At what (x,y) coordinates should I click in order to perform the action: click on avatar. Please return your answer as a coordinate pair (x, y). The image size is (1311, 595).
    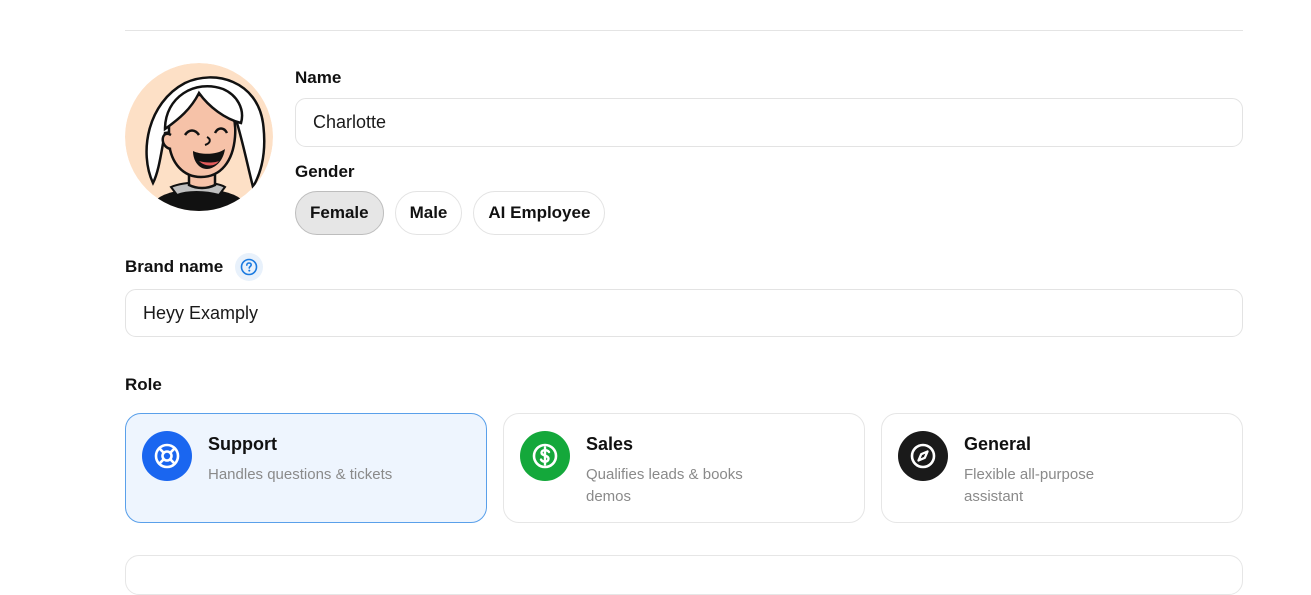
    Looking at the image, I should click on (199, 137).